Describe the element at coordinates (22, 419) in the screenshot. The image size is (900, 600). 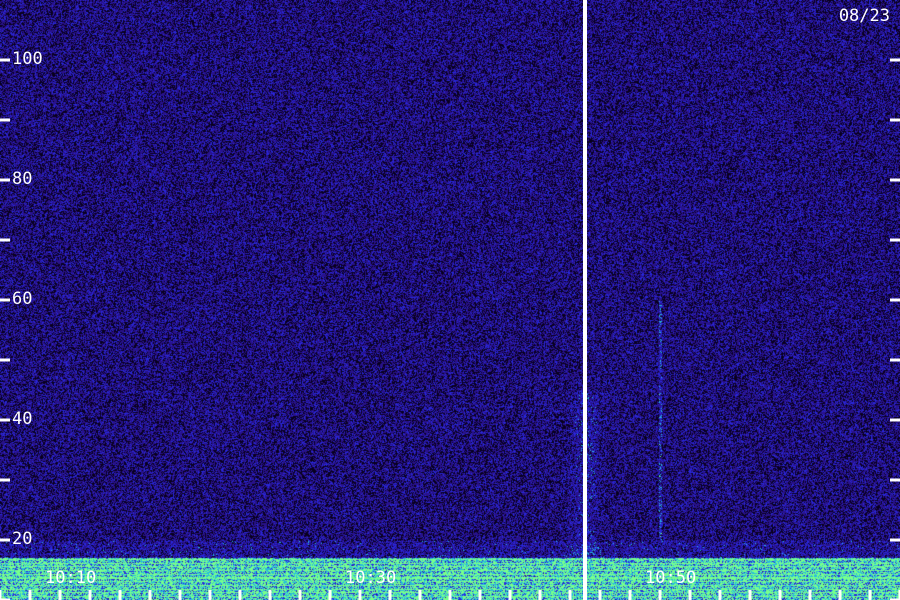
I see `y-tick-label: 40` at that location.